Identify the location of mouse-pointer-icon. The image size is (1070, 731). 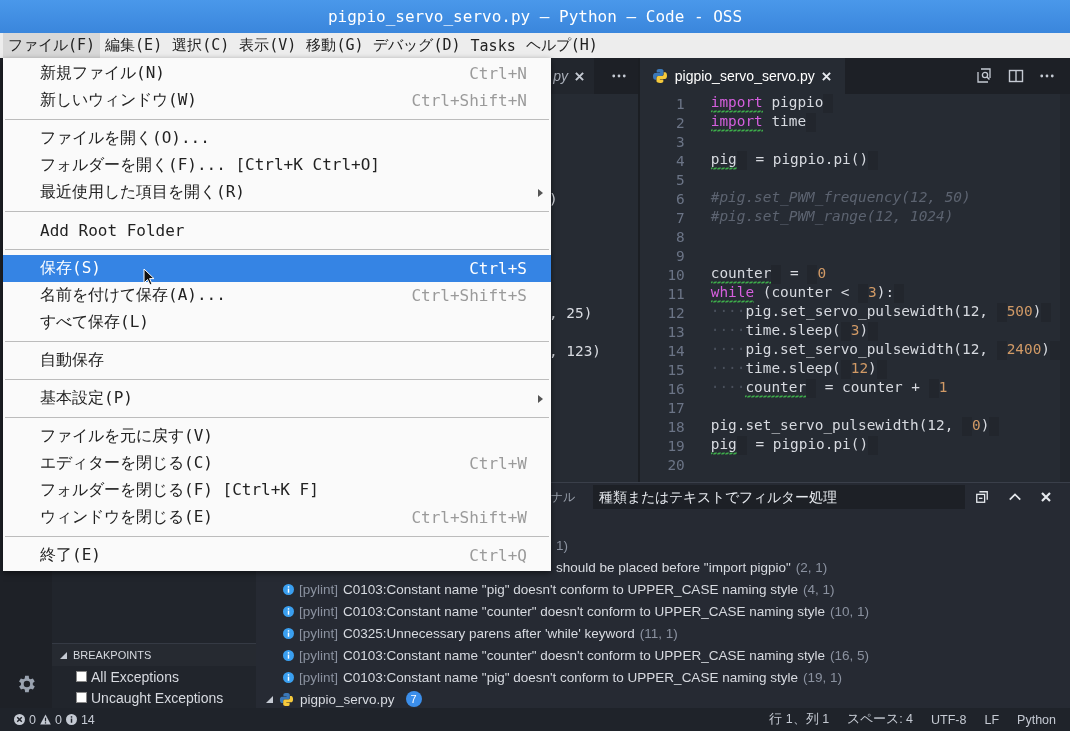
(149, 277).